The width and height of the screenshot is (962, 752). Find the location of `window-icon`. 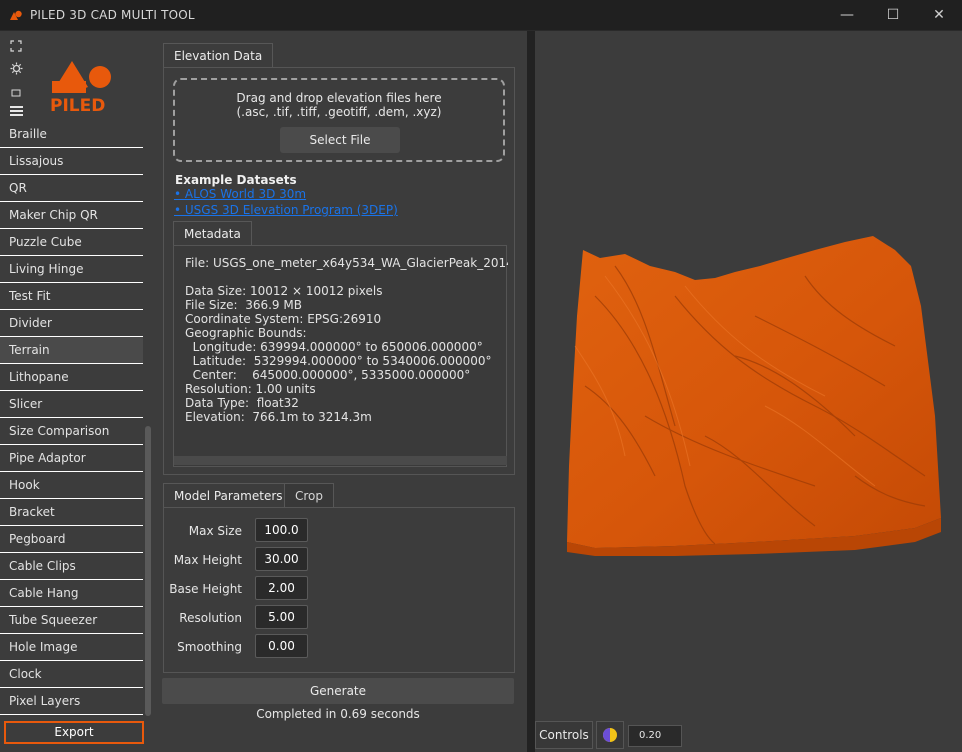

window-icon is located at coordinates (16, 93).